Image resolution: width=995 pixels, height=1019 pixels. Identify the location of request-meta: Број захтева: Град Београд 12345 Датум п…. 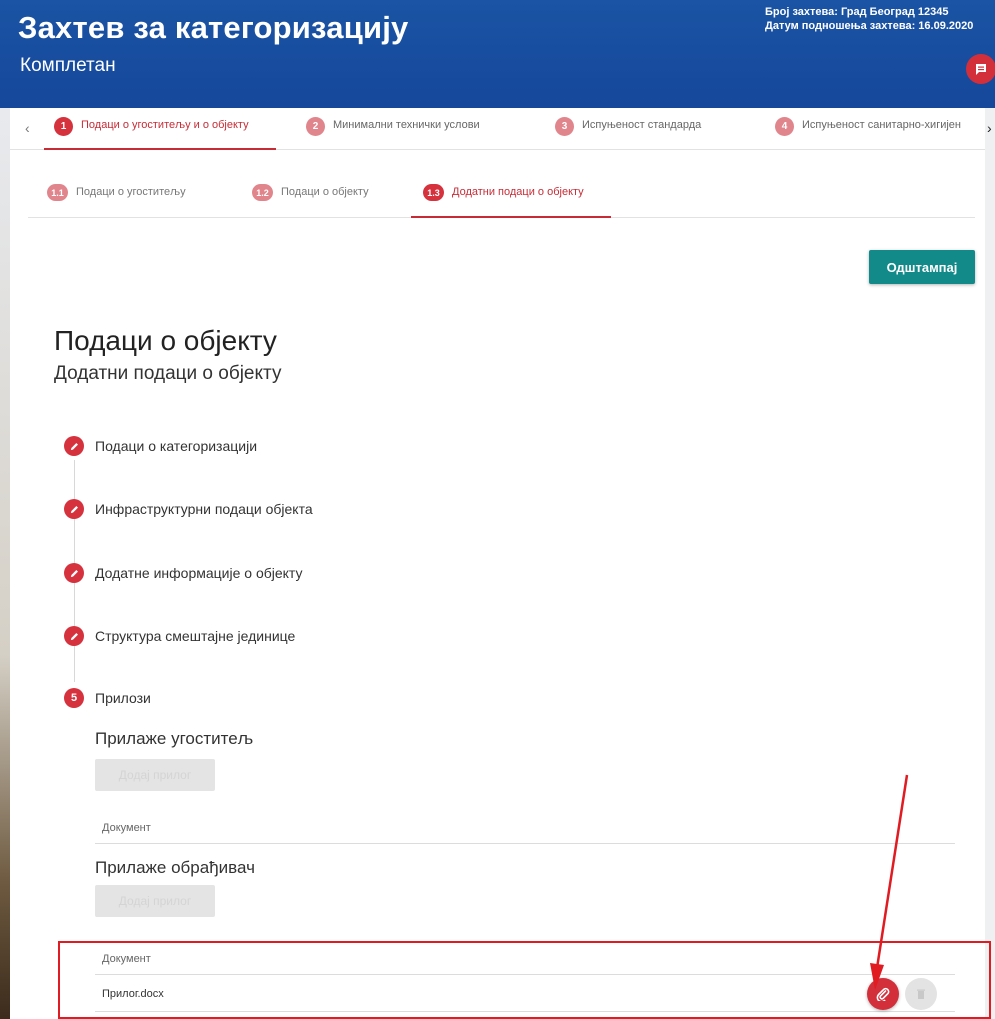
(869, 19).